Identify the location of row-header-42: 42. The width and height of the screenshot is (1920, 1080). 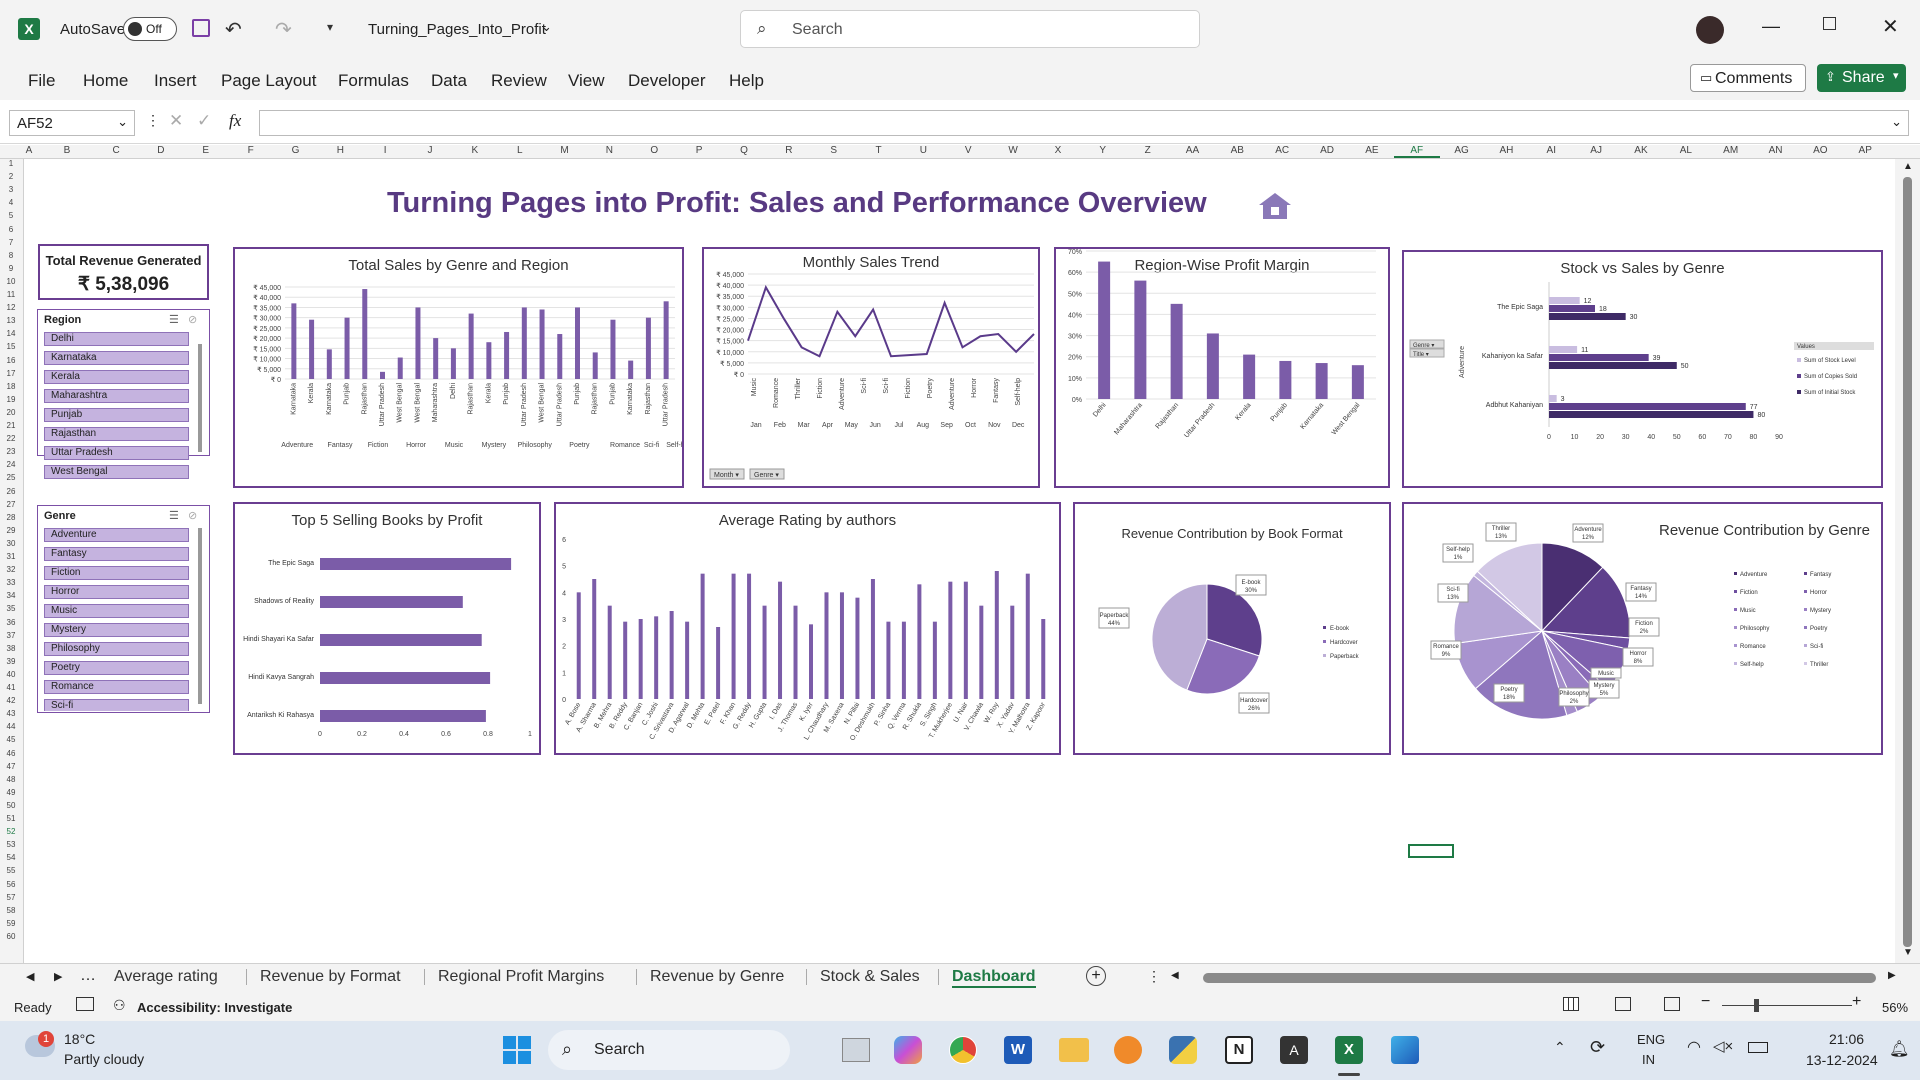
(11, 700).